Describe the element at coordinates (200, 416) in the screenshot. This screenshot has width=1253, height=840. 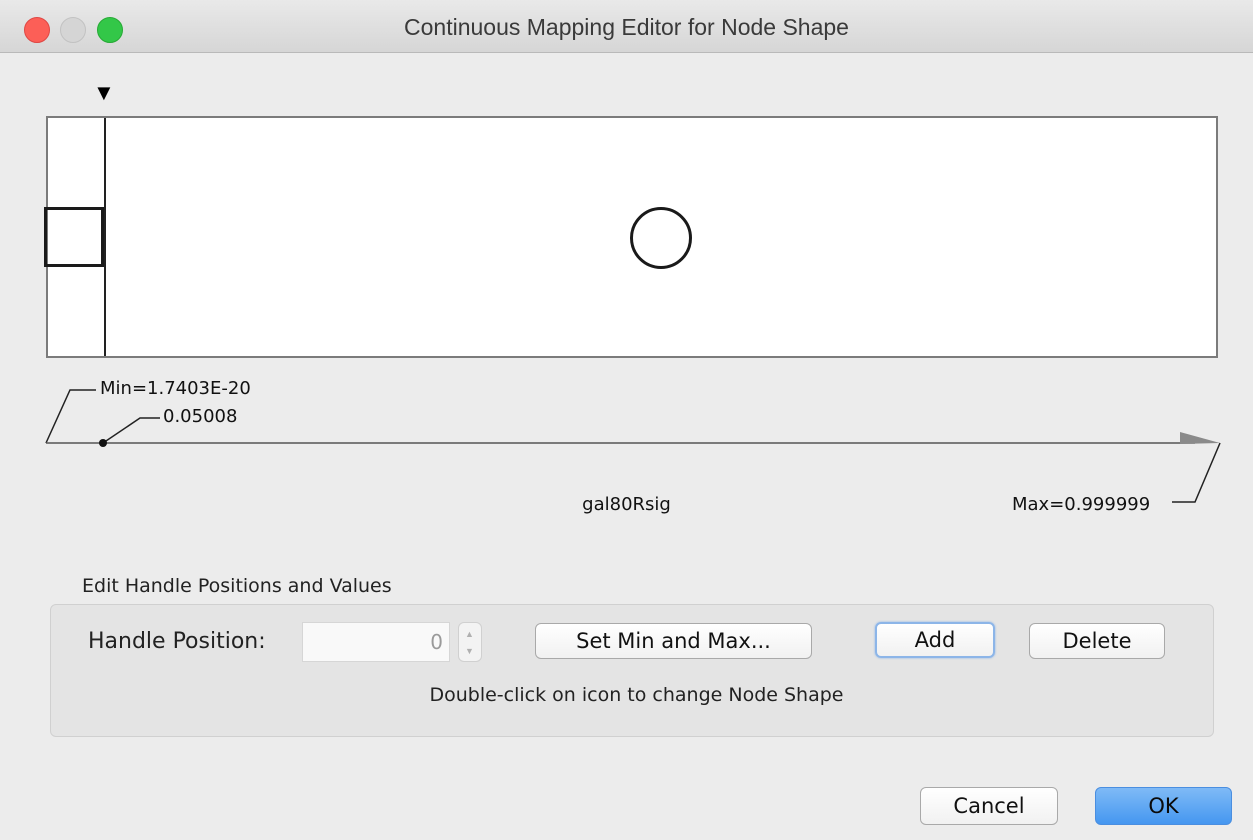
I see `handle-value-label: 0.05008` at that location.